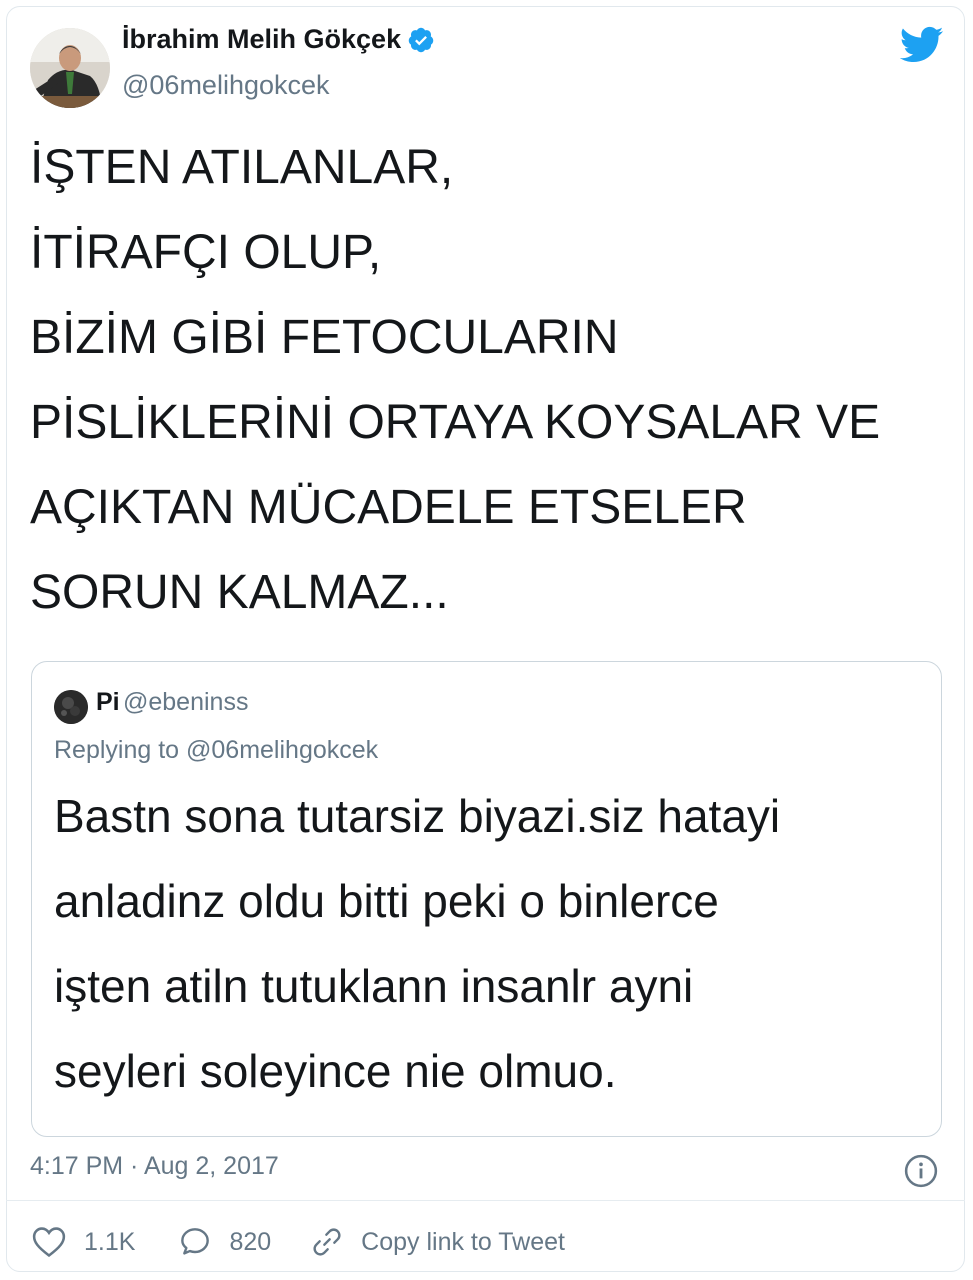  I want to click on quoted-text-line: Bastn sona tutarsiz biyazi.siz hatayi, so click(417, 816).